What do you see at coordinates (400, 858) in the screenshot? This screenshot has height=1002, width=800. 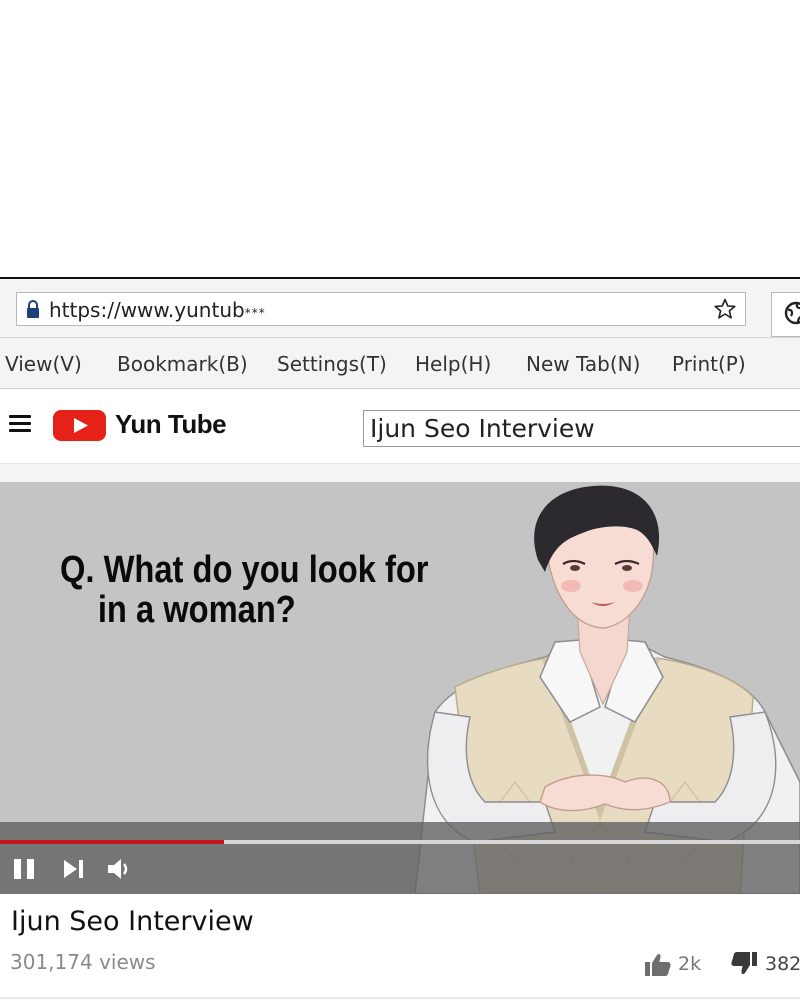 I see `video-controls` at bounding box center [400, 858].